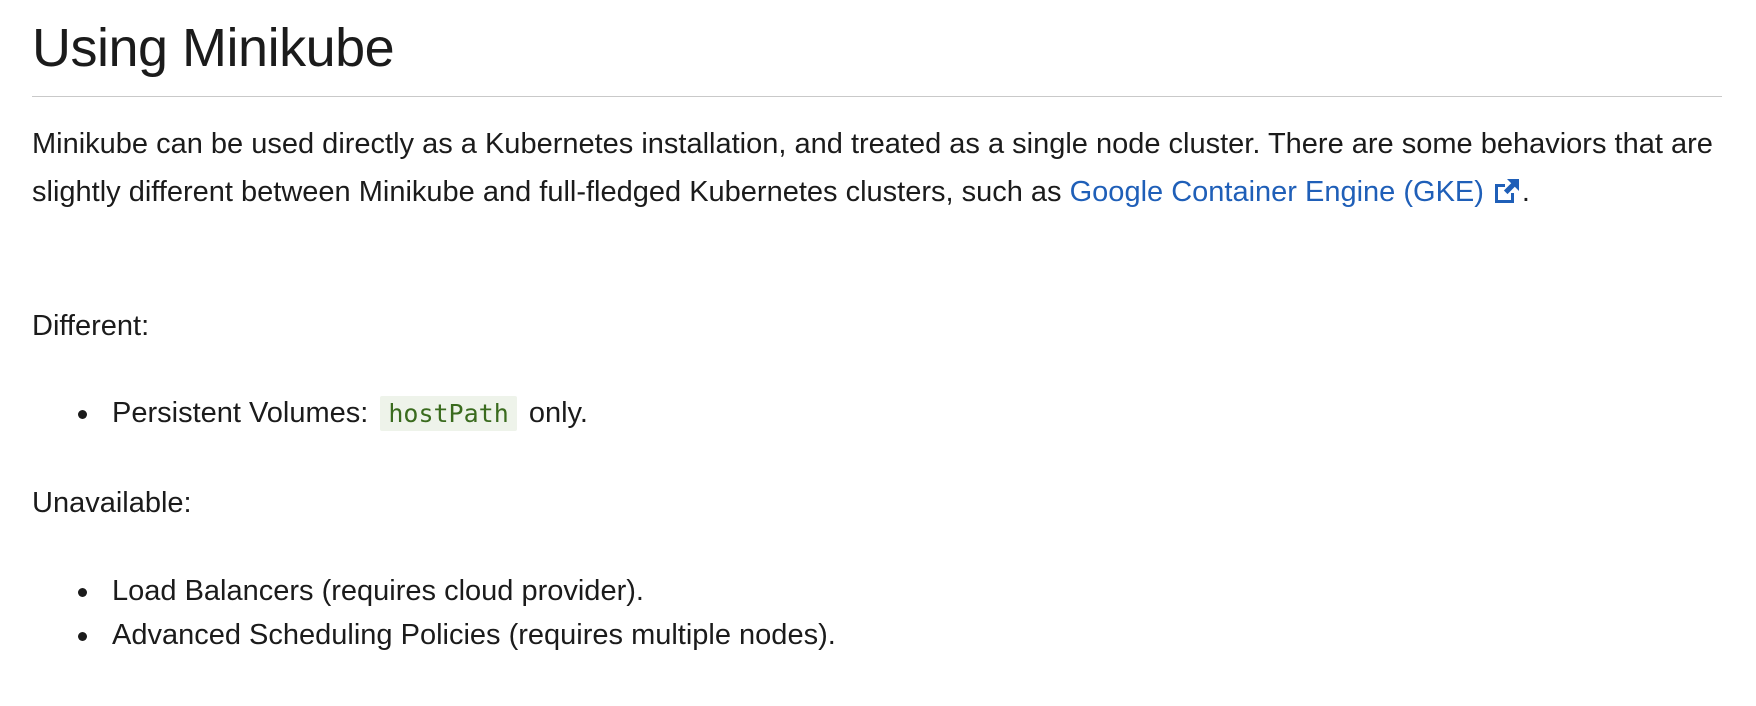 Image resolution: width=1756 pixels, height=706 pixels. Describe the element at coordinates (244, 413) in the screenshot. I see `list-item-text: Persistent Volumes:` at that location.